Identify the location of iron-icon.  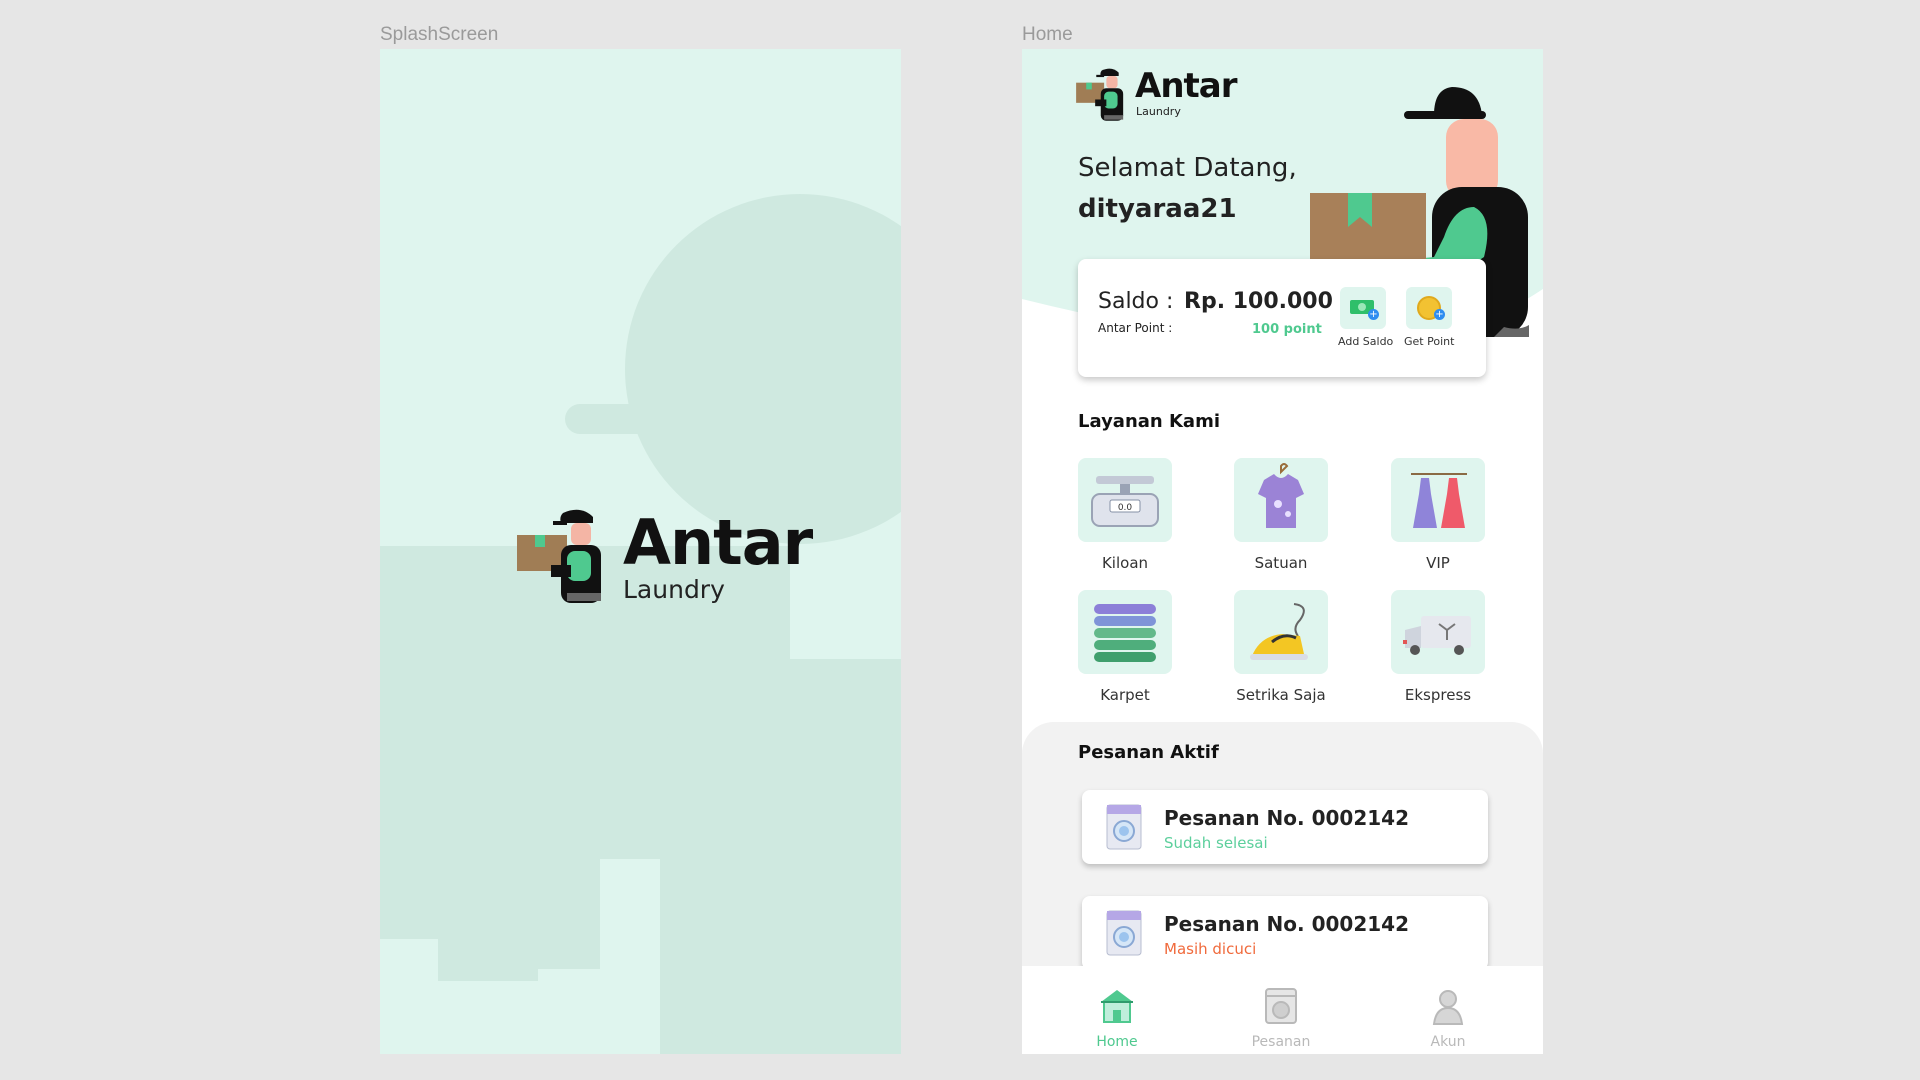
(1281, 632).